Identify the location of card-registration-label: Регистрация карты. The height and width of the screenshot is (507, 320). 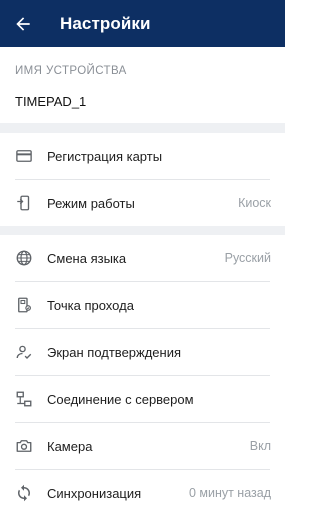
(105, 156).